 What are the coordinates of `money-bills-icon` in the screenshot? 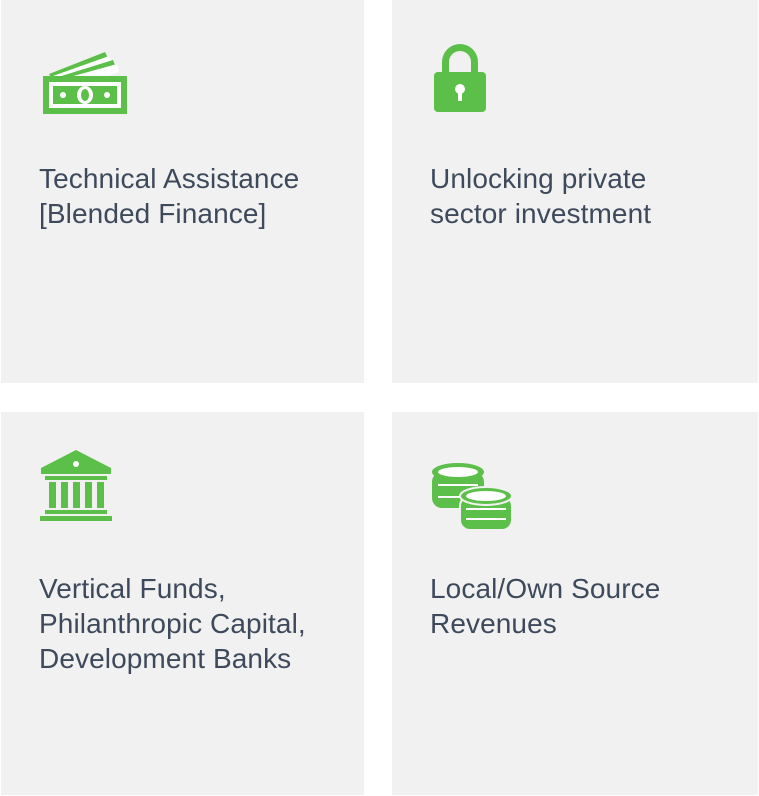 It's located at (85, 83).